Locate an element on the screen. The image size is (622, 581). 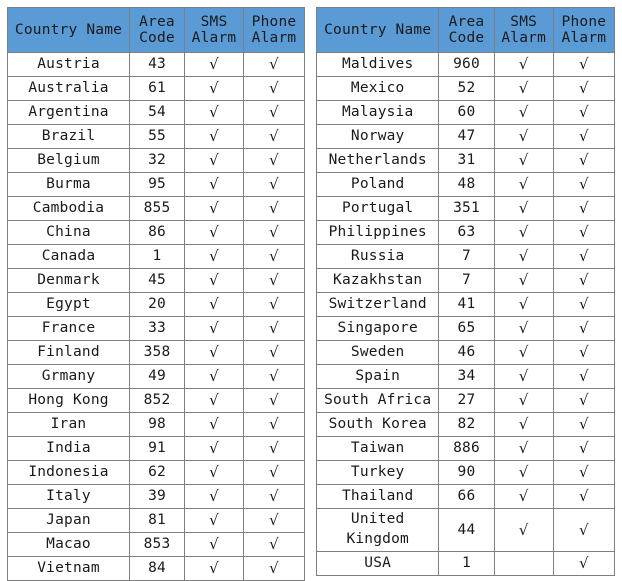
table-row: Malaysia 60 √ √ is located at coordinates (465, 112).